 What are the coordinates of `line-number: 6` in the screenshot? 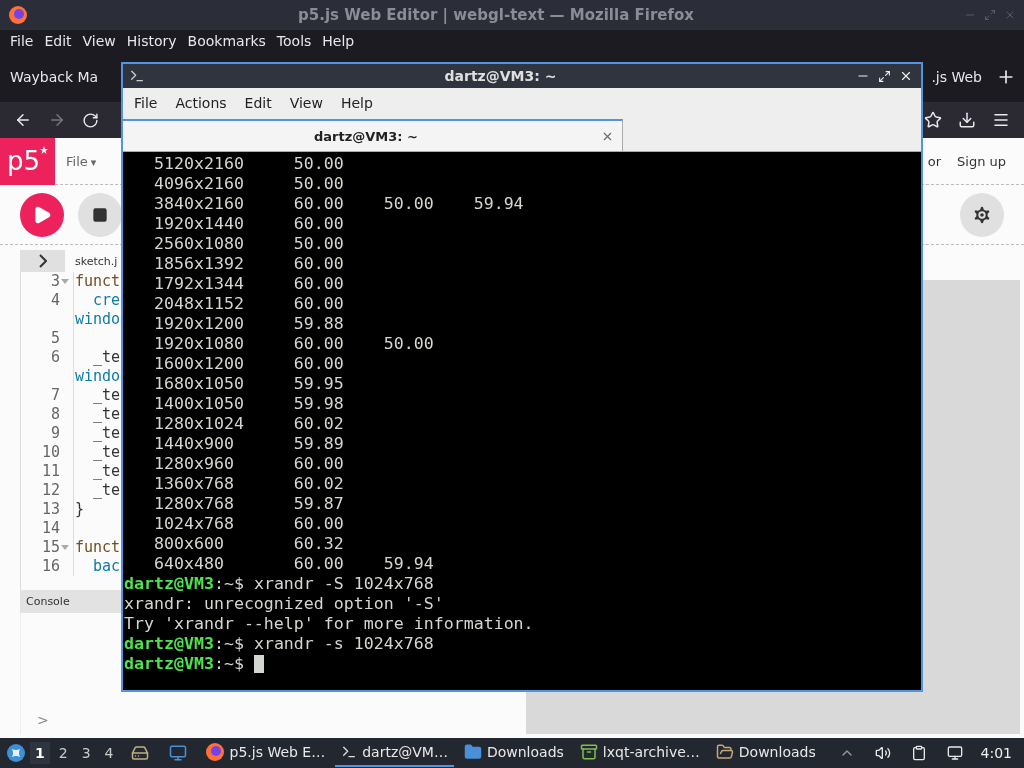 It's located at (55, 357).